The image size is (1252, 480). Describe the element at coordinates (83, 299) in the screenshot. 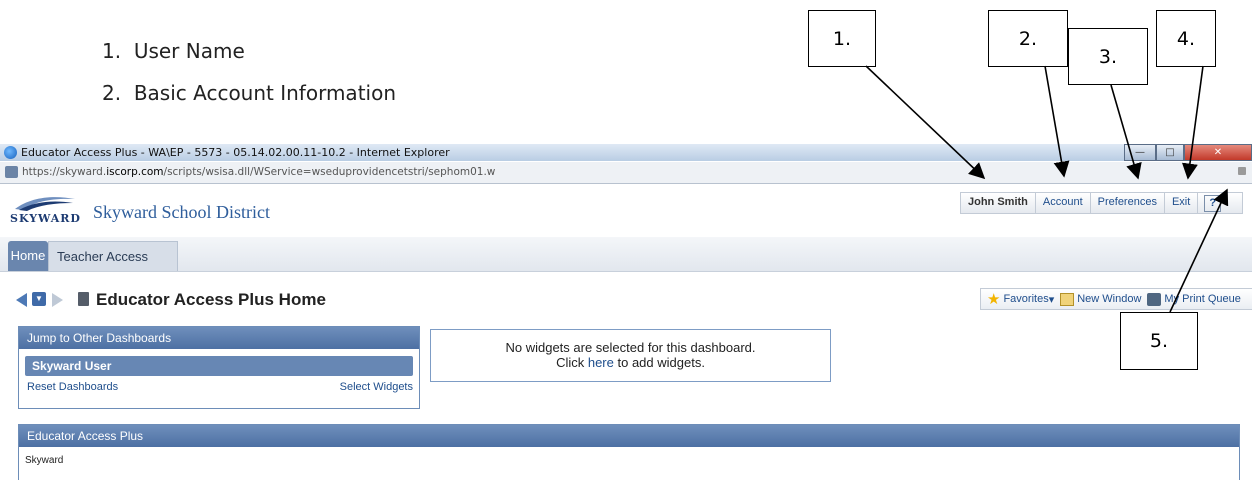

I see `page-document-icon` at that location.